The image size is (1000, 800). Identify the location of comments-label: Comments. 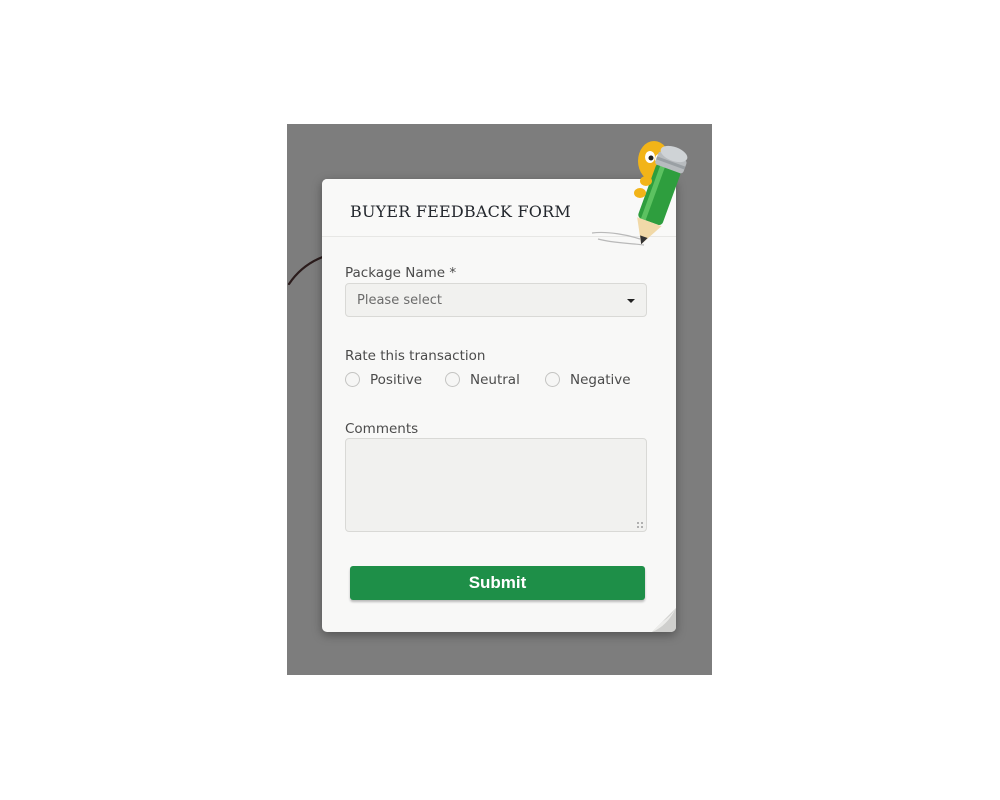
(382, 429).